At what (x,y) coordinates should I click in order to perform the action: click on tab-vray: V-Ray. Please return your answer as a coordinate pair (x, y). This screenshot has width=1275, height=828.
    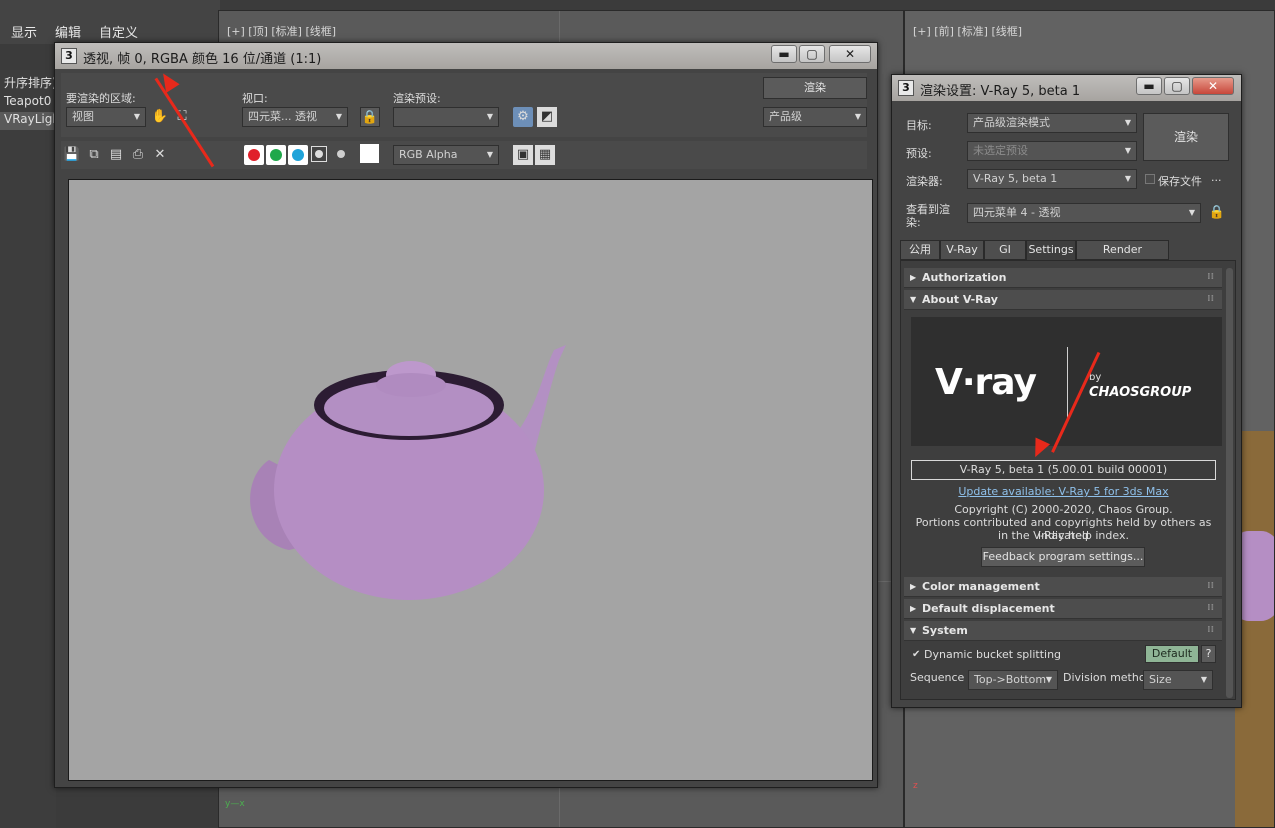
    Looking at the image, I should click on (962, 250).